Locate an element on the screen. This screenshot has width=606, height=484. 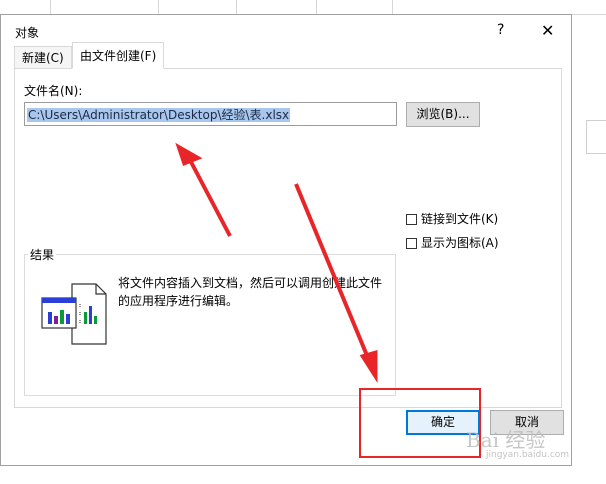
close-button: ✕ is located at coordinates (547, 30).